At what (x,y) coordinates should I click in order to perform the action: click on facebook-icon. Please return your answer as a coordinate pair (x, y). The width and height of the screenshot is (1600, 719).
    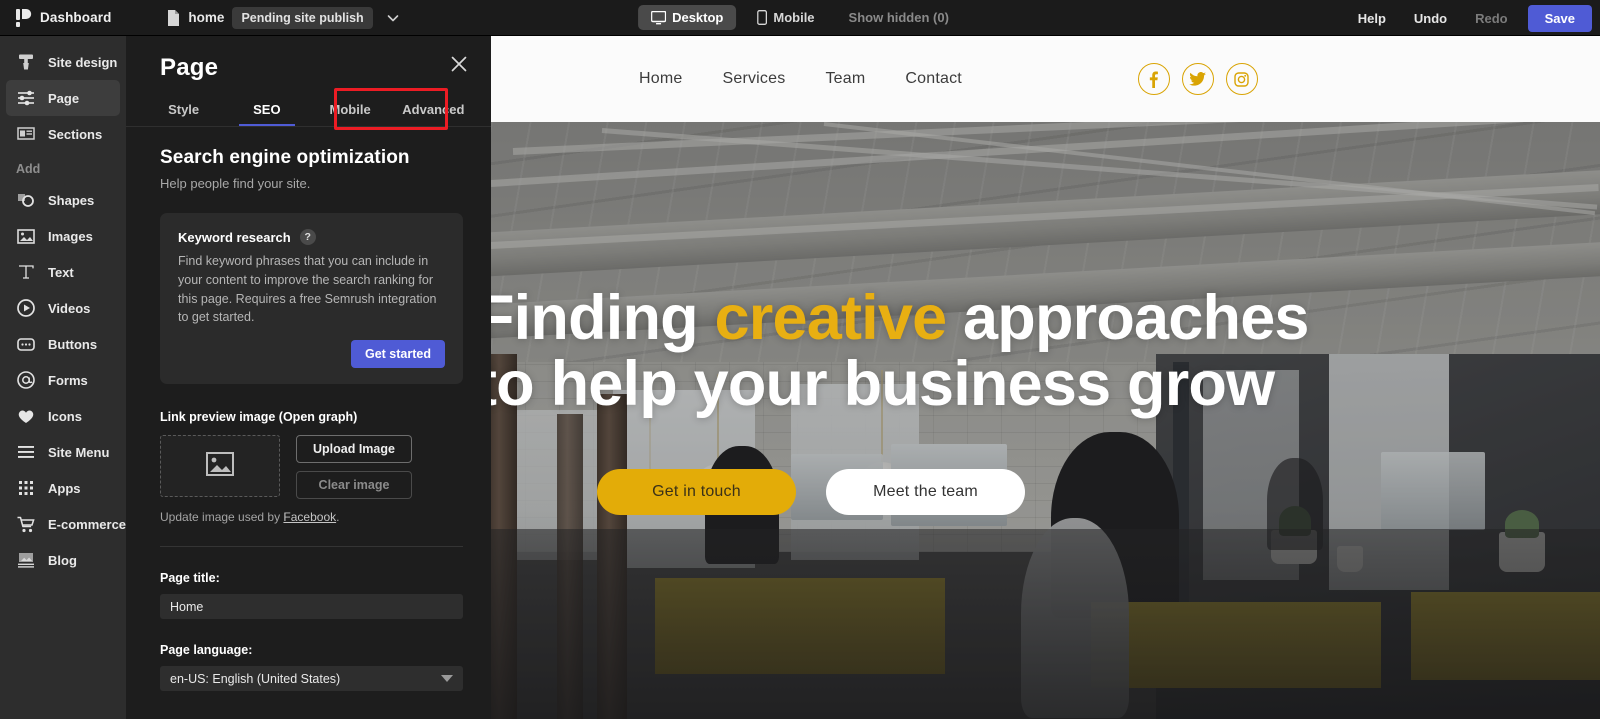
    Looking at the image, I should click on (1153, 79).